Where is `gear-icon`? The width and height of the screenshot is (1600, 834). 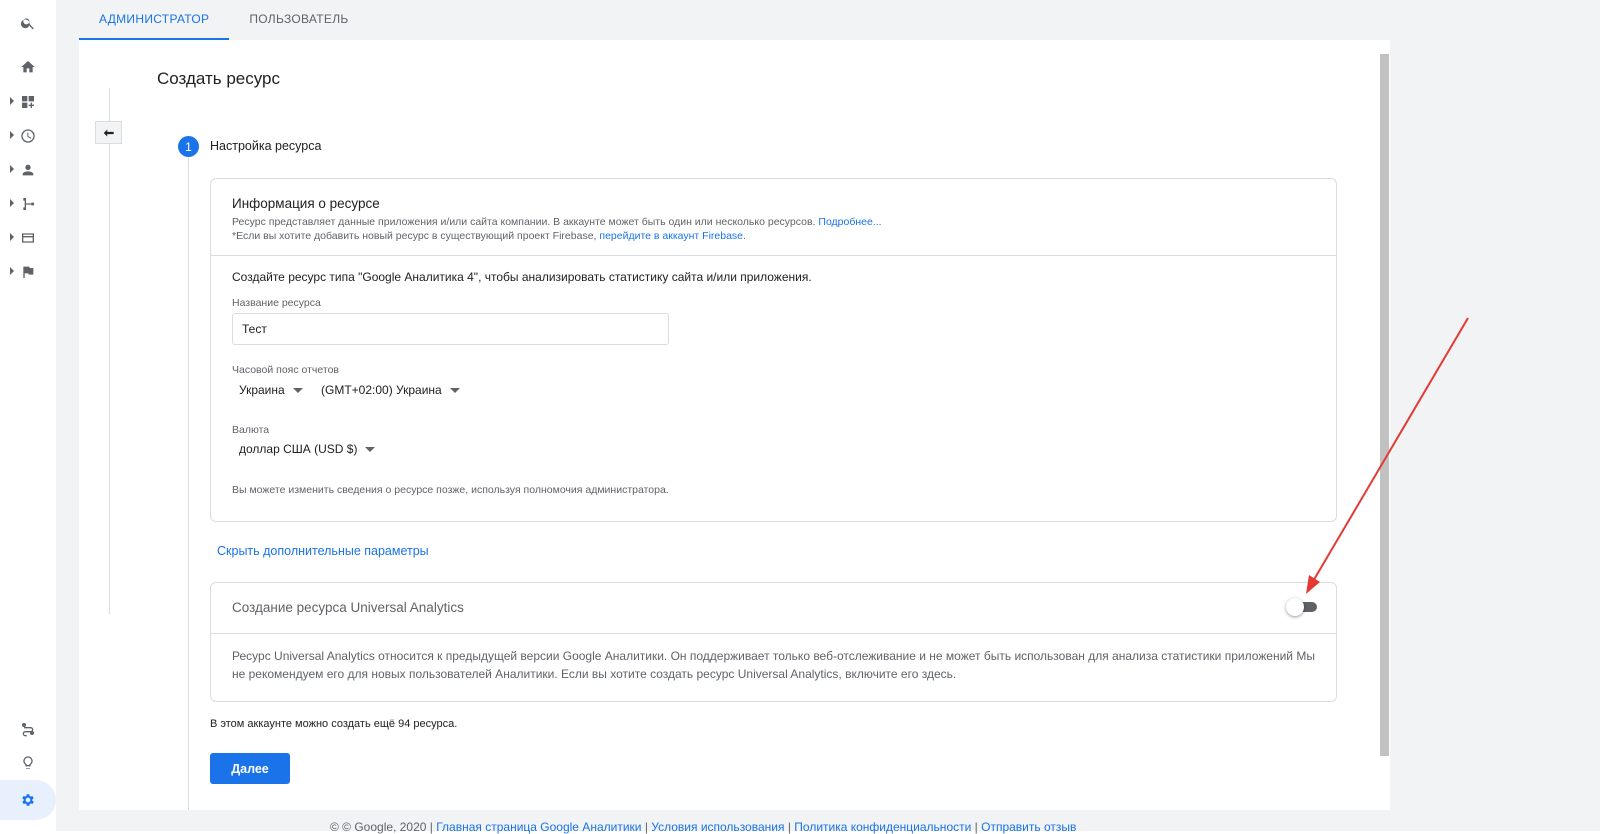 gear-icon is located at coordinates (28, 800).